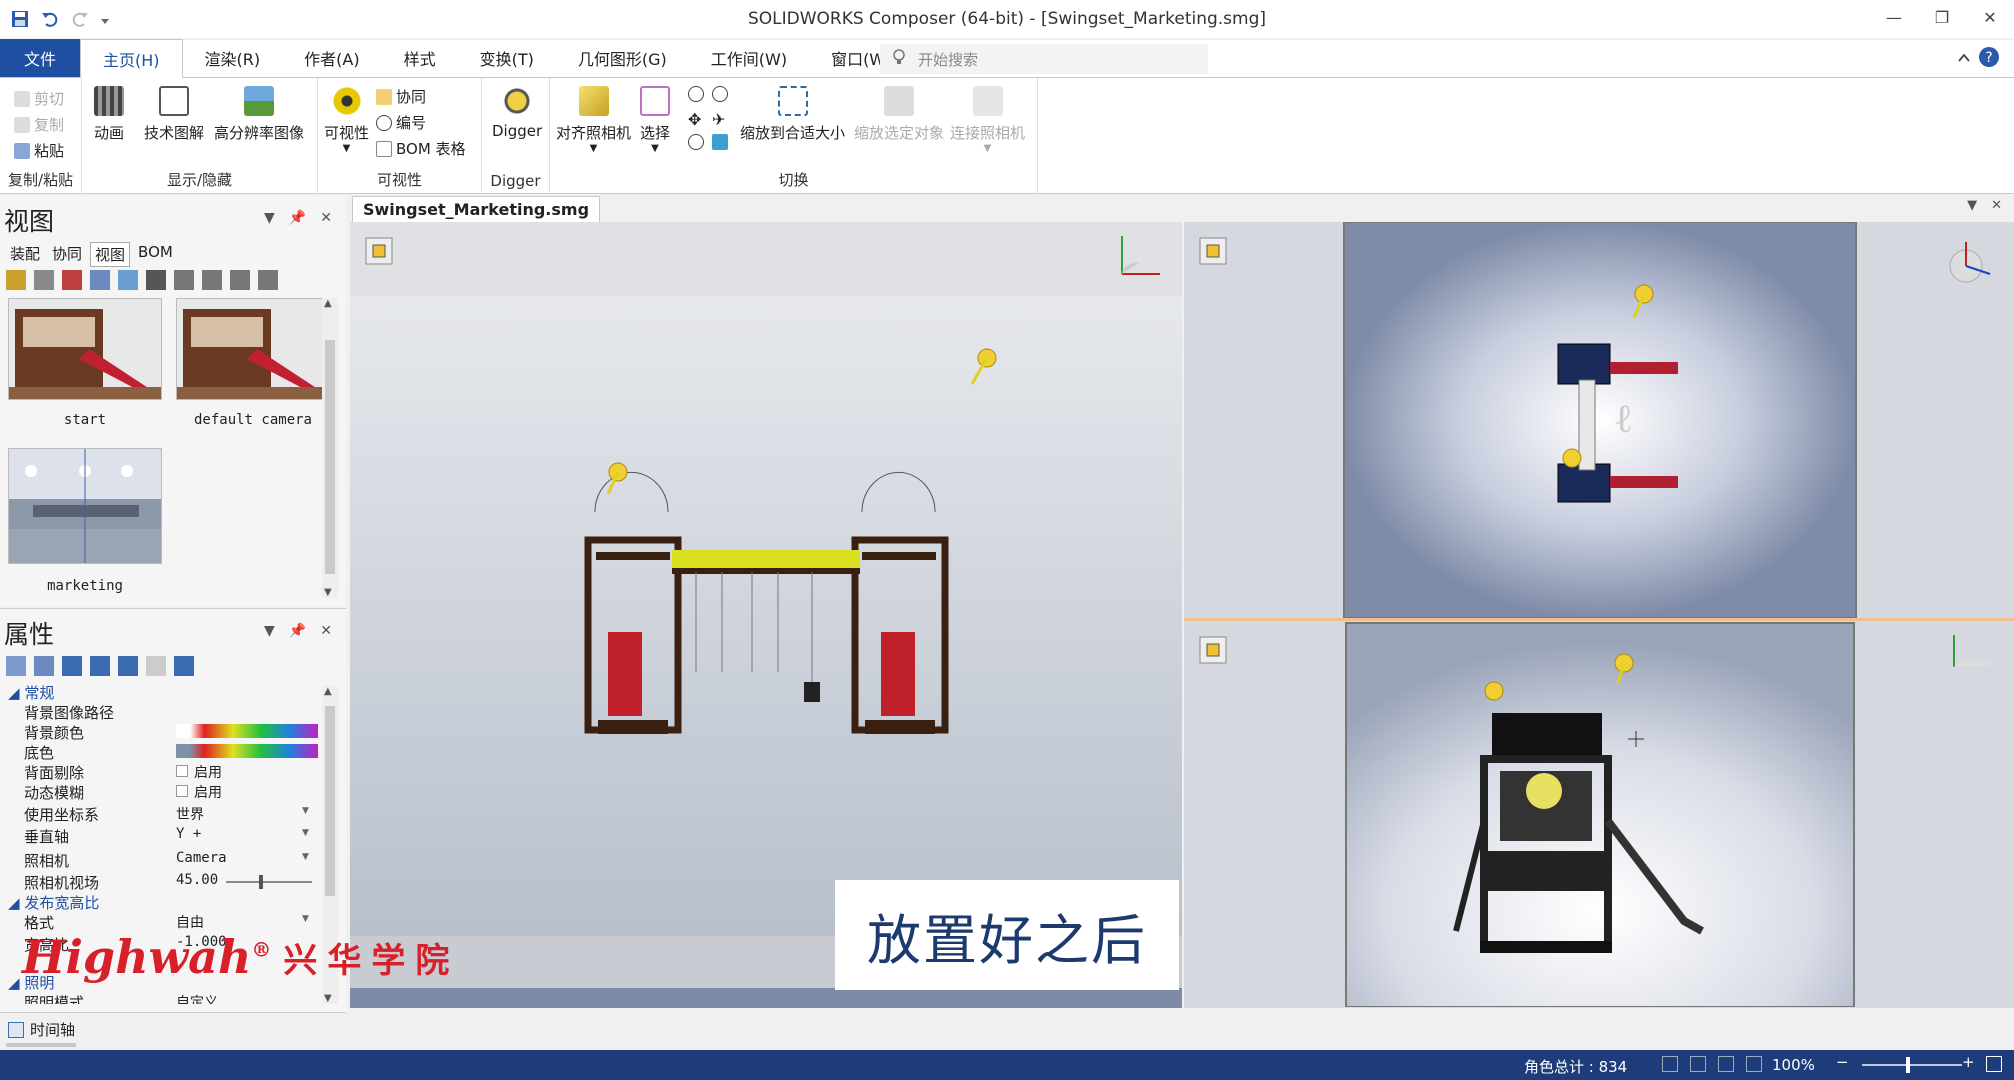 This screenshot has height=1080, width=2014. I want to click on refresh-view-icon, so click(128, 280).